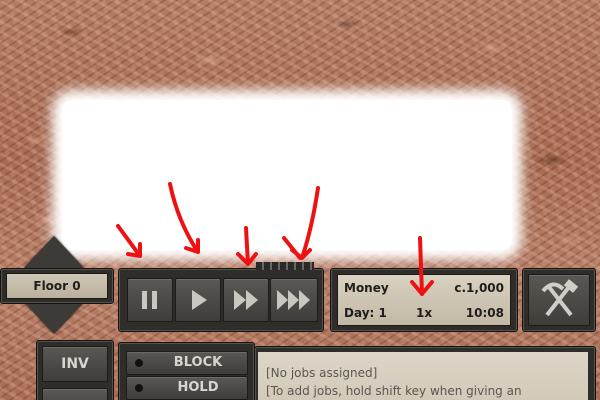 The width and height of the screenshot is (600, 400). I want to click on hold-label: HOLD, so click(198, 387).